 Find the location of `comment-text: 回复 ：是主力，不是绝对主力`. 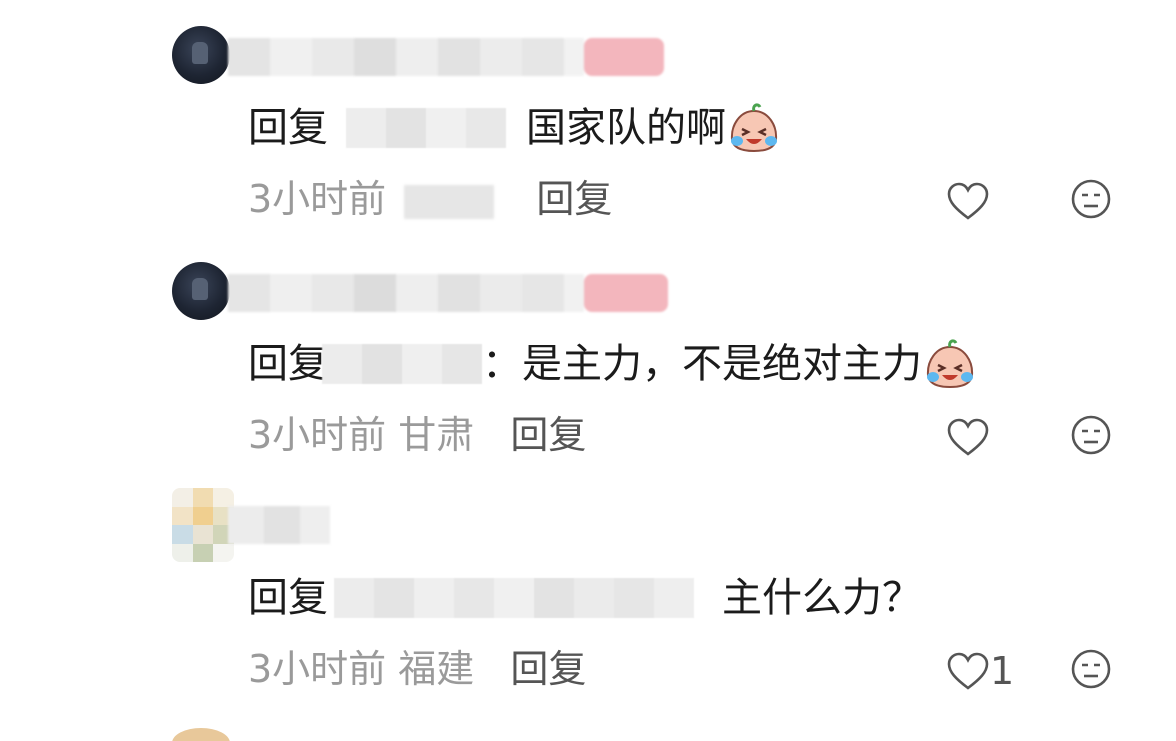

comment-text: 回复 ：是主力，不是绝对主力 is located at coordinates (612, 364).